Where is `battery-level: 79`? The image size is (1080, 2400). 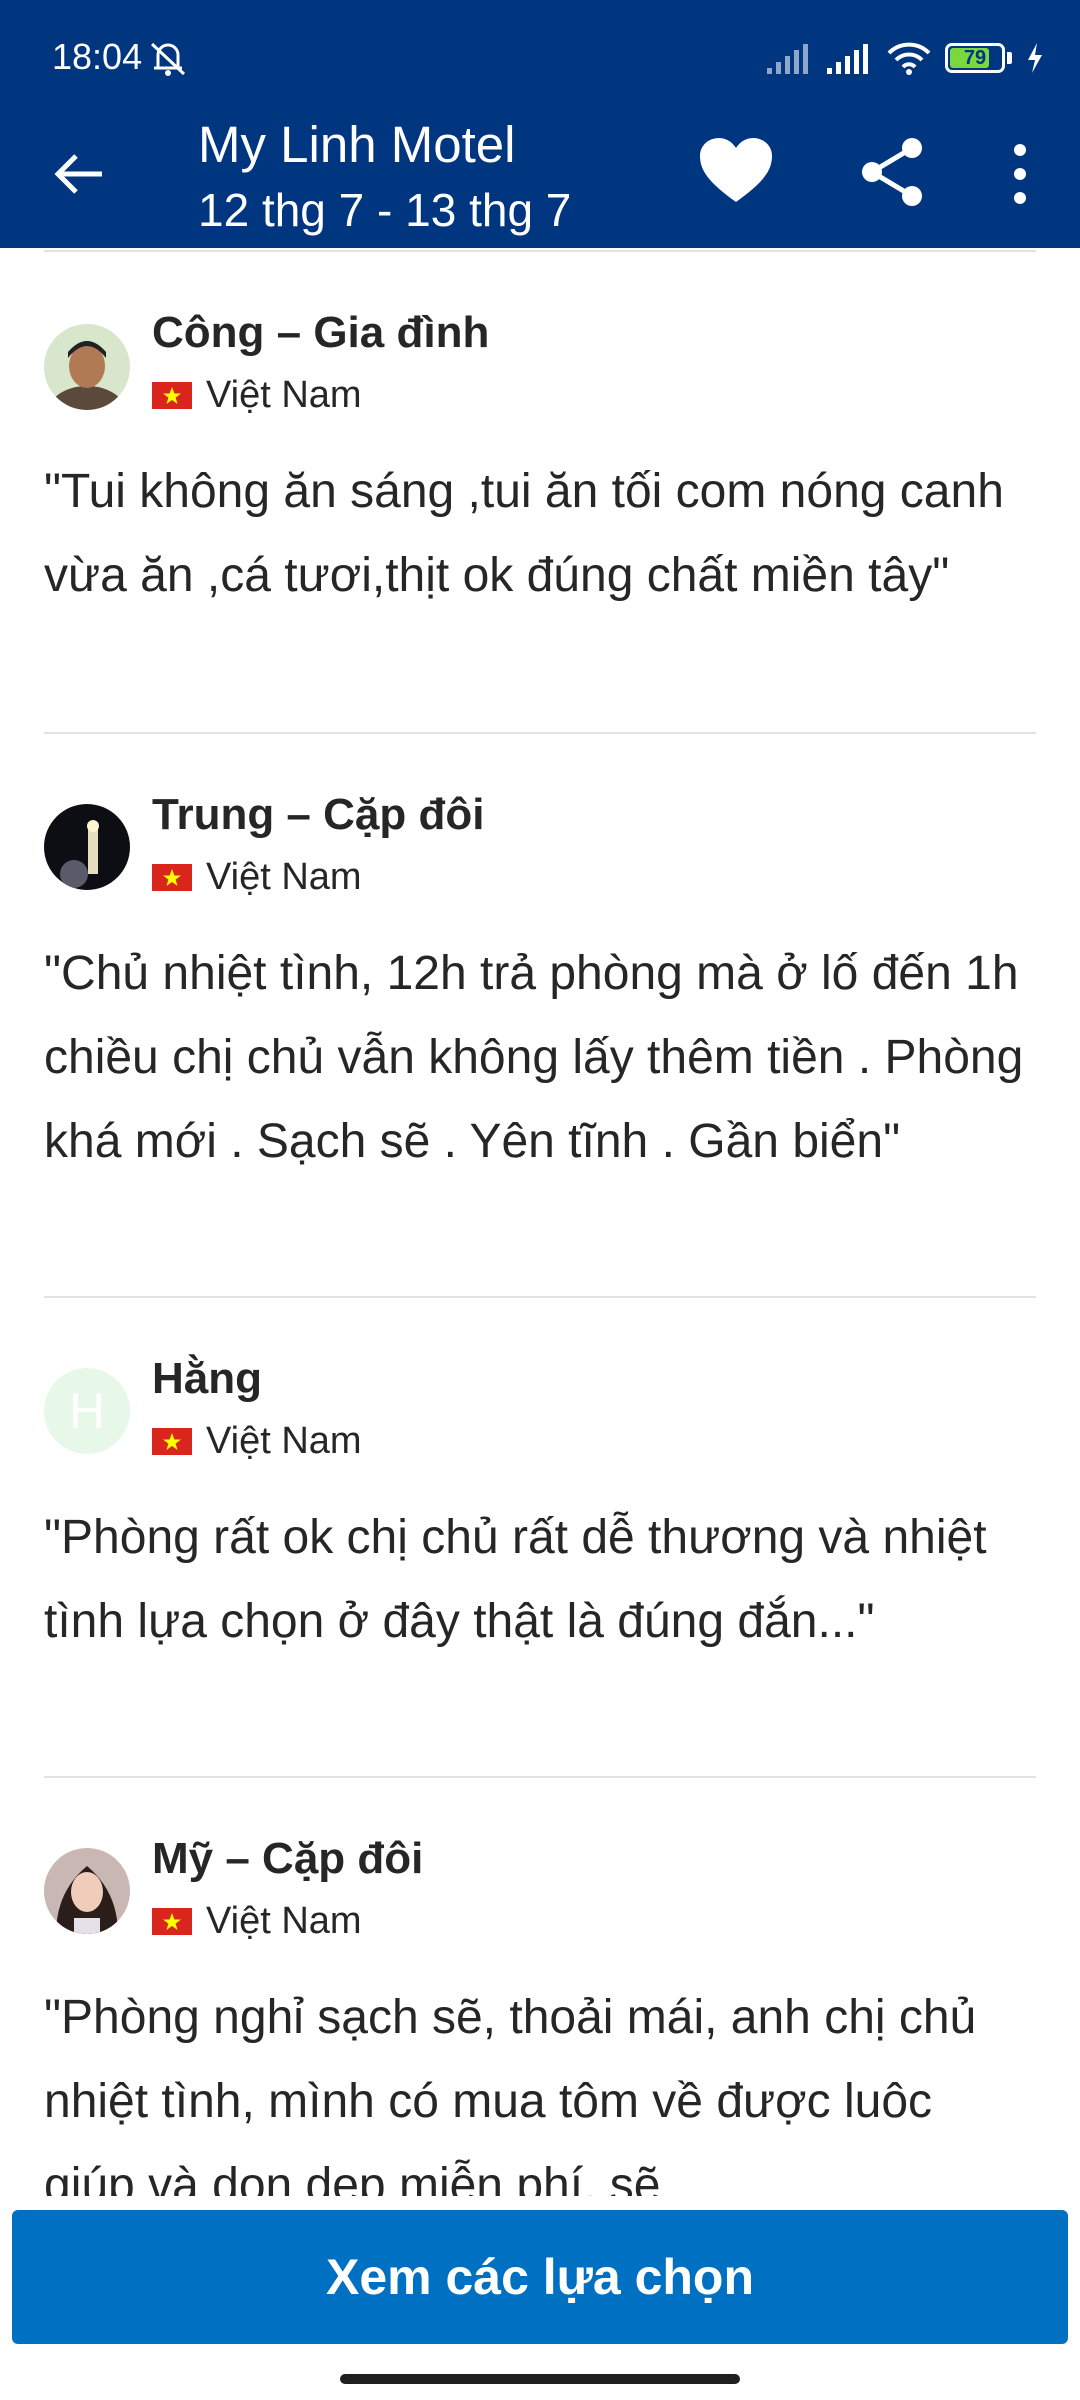 battery-level: 79 is located at coordinates (975, 58).